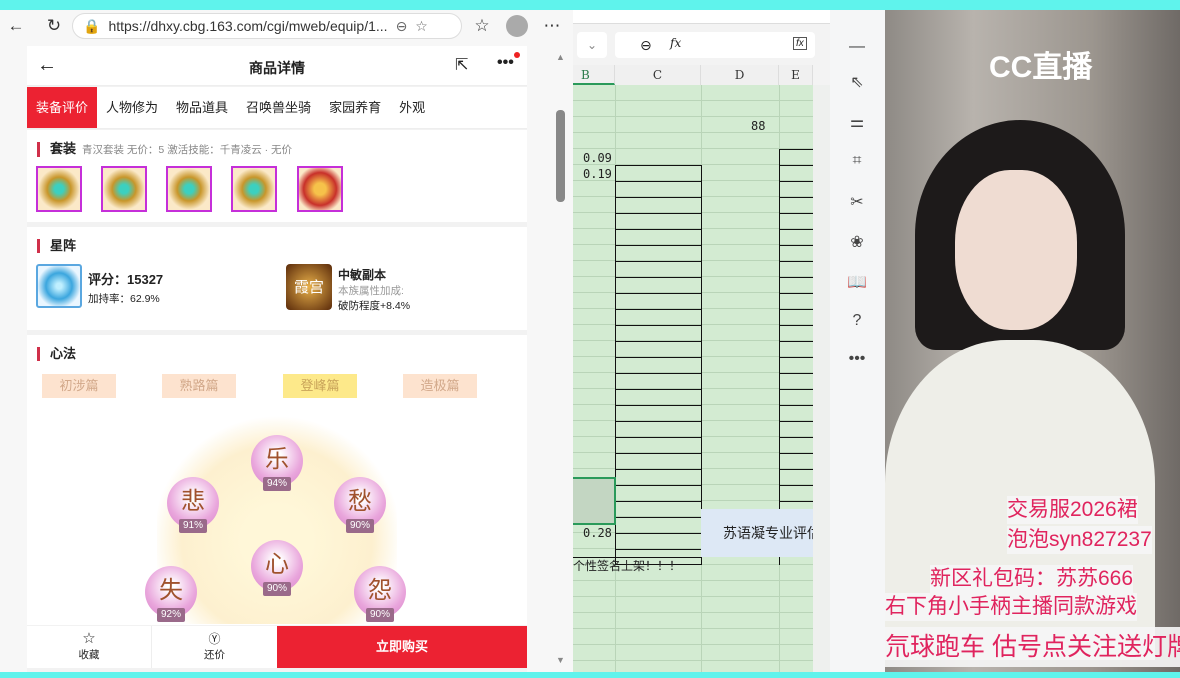 The height and width of the screenshot is (678, 1180). Describe the element at coordinates (597, 174) in the screenshot. I see `cell-value: 0.19` at that location.